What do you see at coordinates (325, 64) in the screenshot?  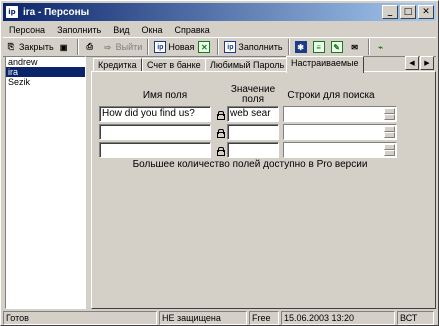 I see `tab-custom: Настраиваемые` at bounding box center [325, 64].